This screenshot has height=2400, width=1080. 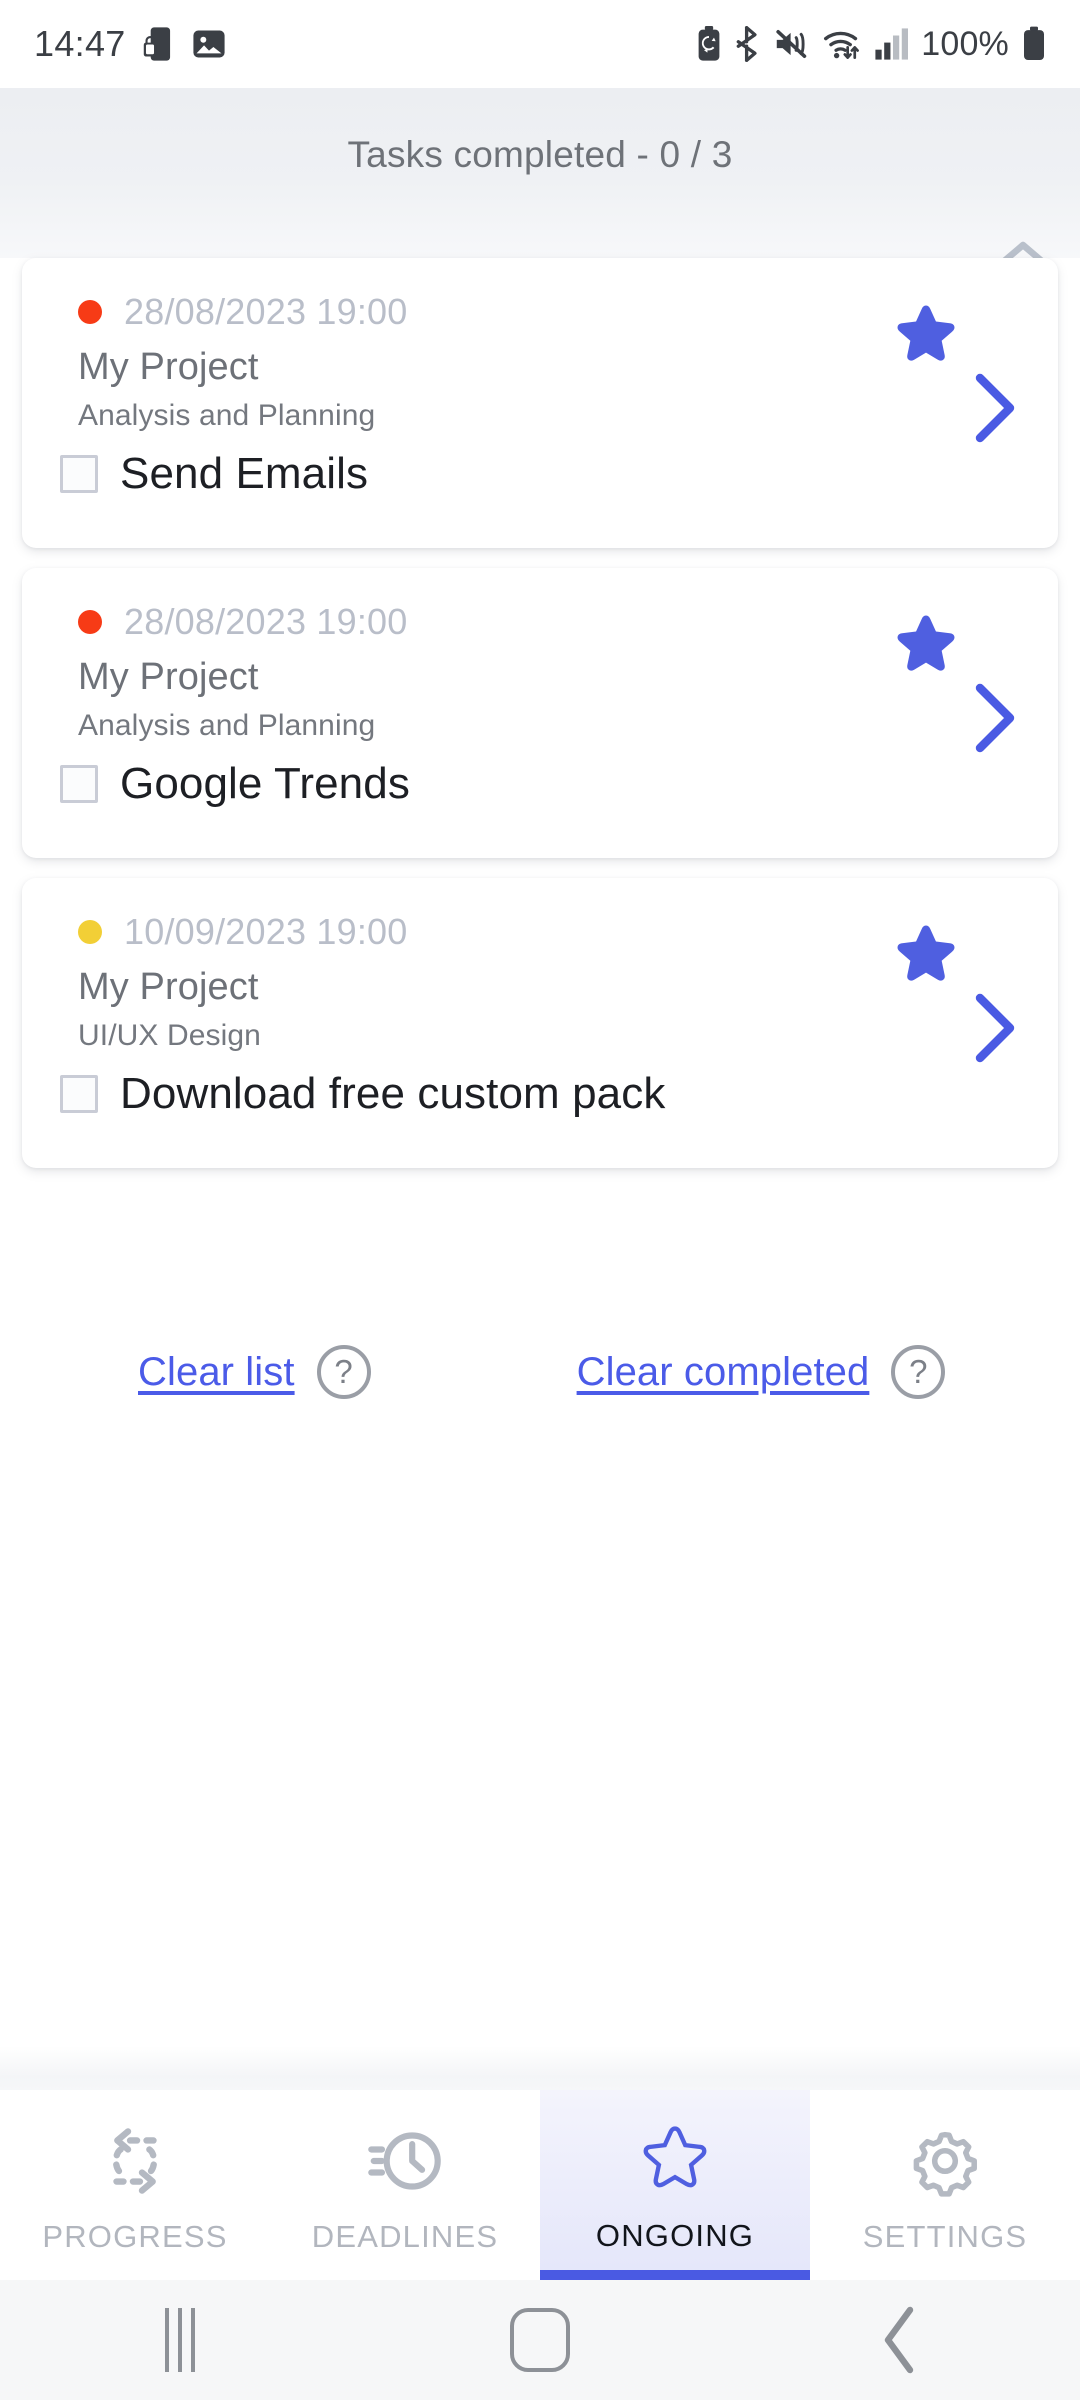 I want to click on gear-icon, so click(x=945, y=2163).